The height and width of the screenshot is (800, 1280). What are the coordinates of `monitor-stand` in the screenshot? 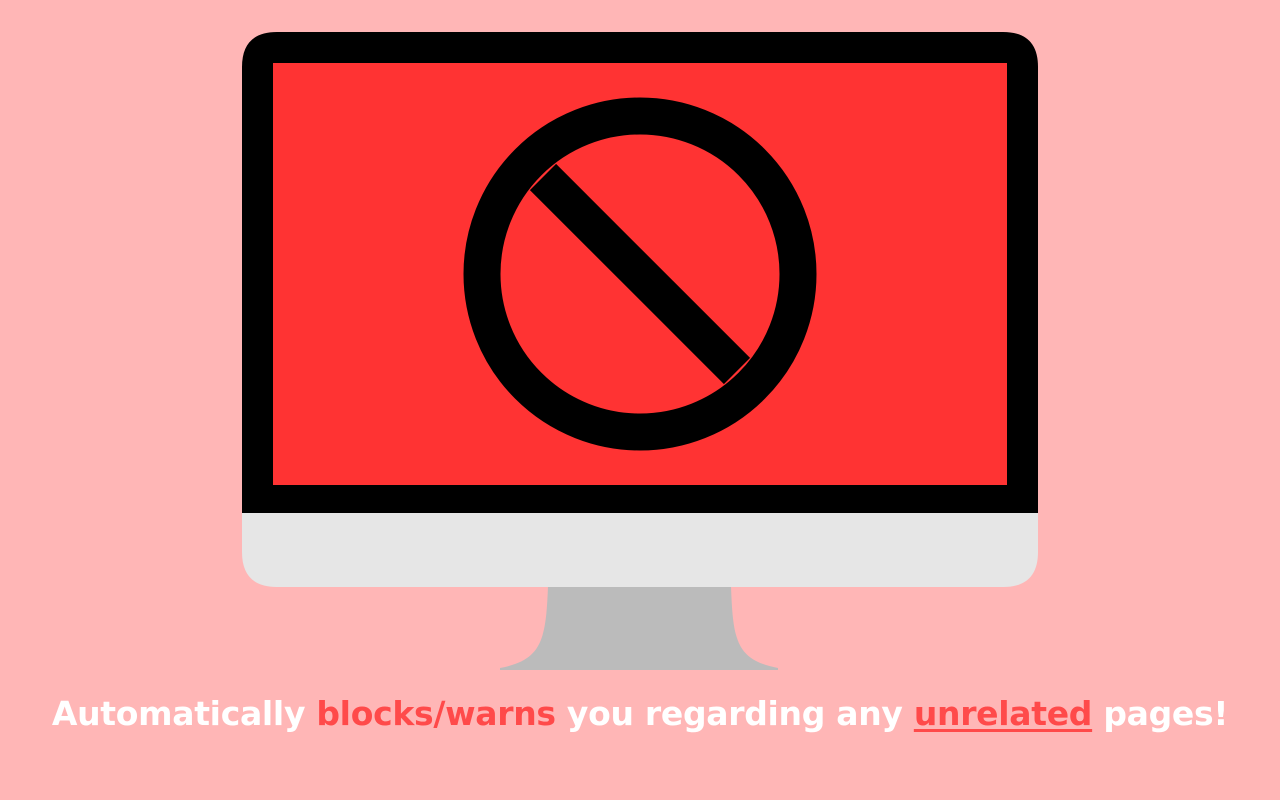 It's located at (639, 628).